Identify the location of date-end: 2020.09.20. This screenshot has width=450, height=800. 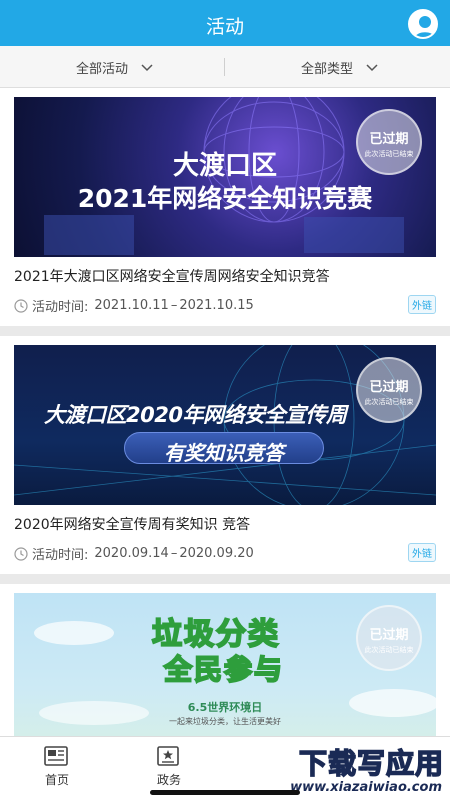
(216, 553).